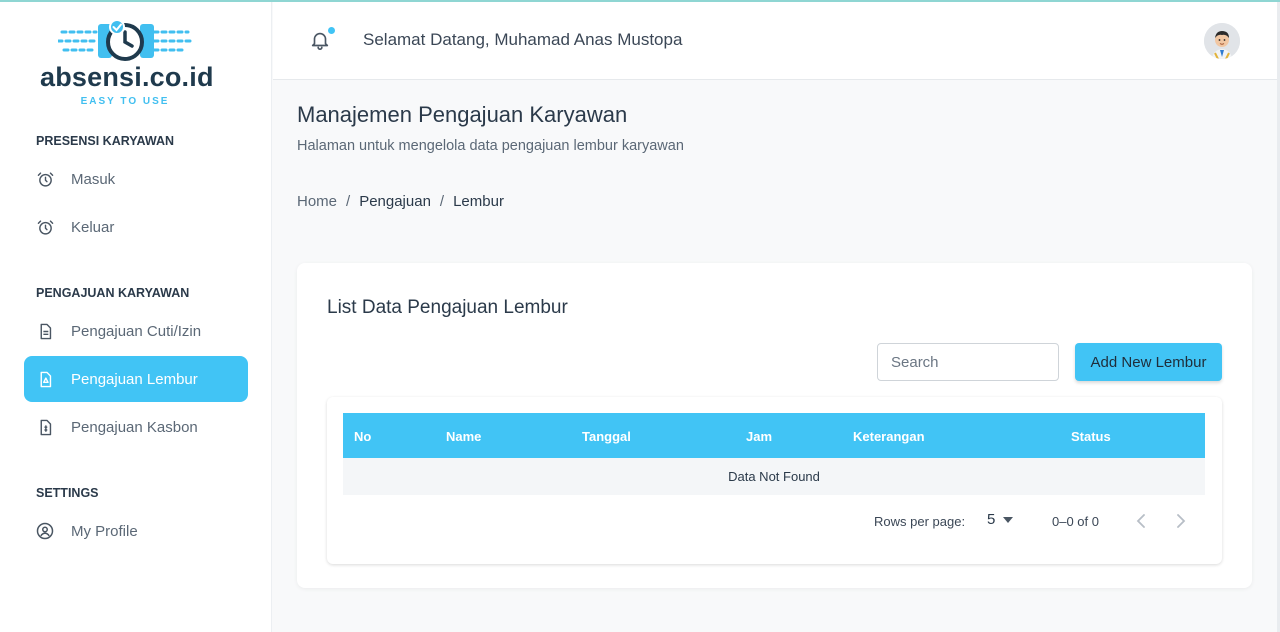 This screenshot has width=1280, height=632. What do you see at coordinates (523, 39) in the screenshot?
I see `welcome-text: Selamat Datang, Muhamad Anas Mustopa` at bounding box center [523, 39].